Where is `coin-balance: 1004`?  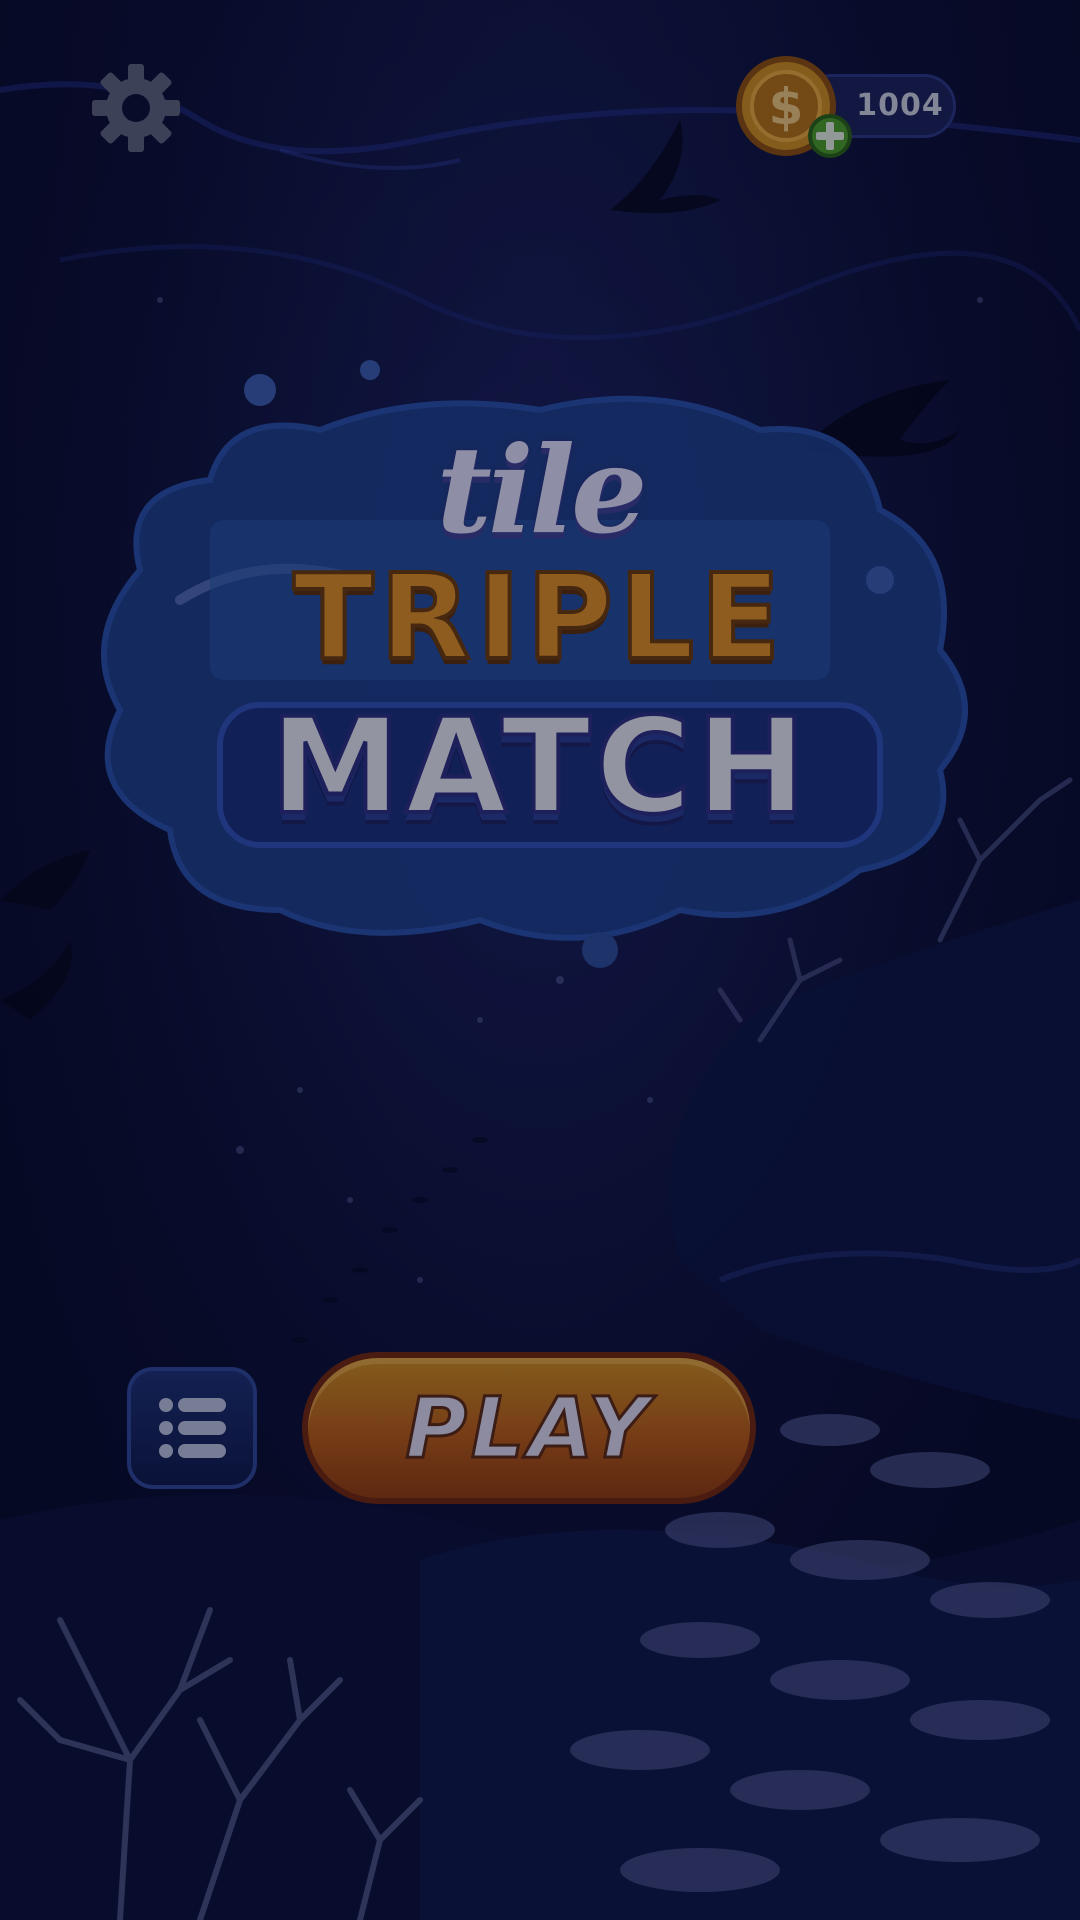
coin-balance: 1004 is located at coordinates (900, 105).